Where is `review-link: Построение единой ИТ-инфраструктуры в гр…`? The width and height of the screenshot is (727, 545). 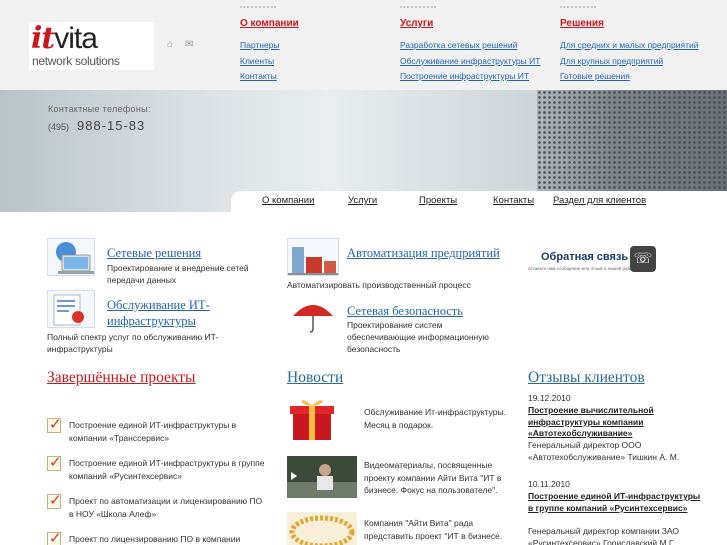 review-link: Построение единой ИТ-инфраструктуры в гр… is located at coordinates (615, 502).